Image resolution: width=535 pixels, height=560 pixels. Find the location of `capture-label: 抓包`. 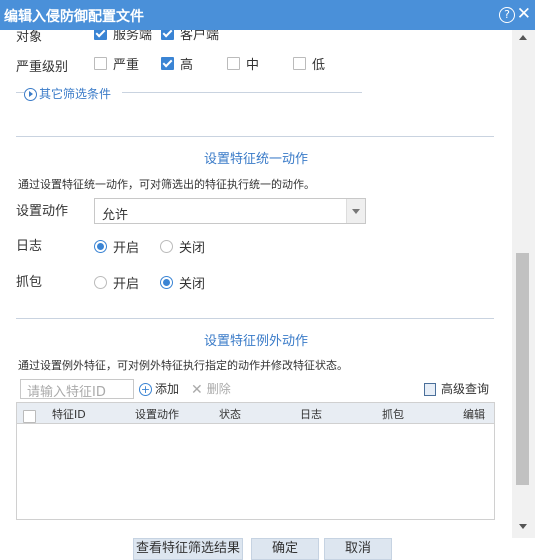

capture-label: 抓包 is located at coordinates (29, 282).